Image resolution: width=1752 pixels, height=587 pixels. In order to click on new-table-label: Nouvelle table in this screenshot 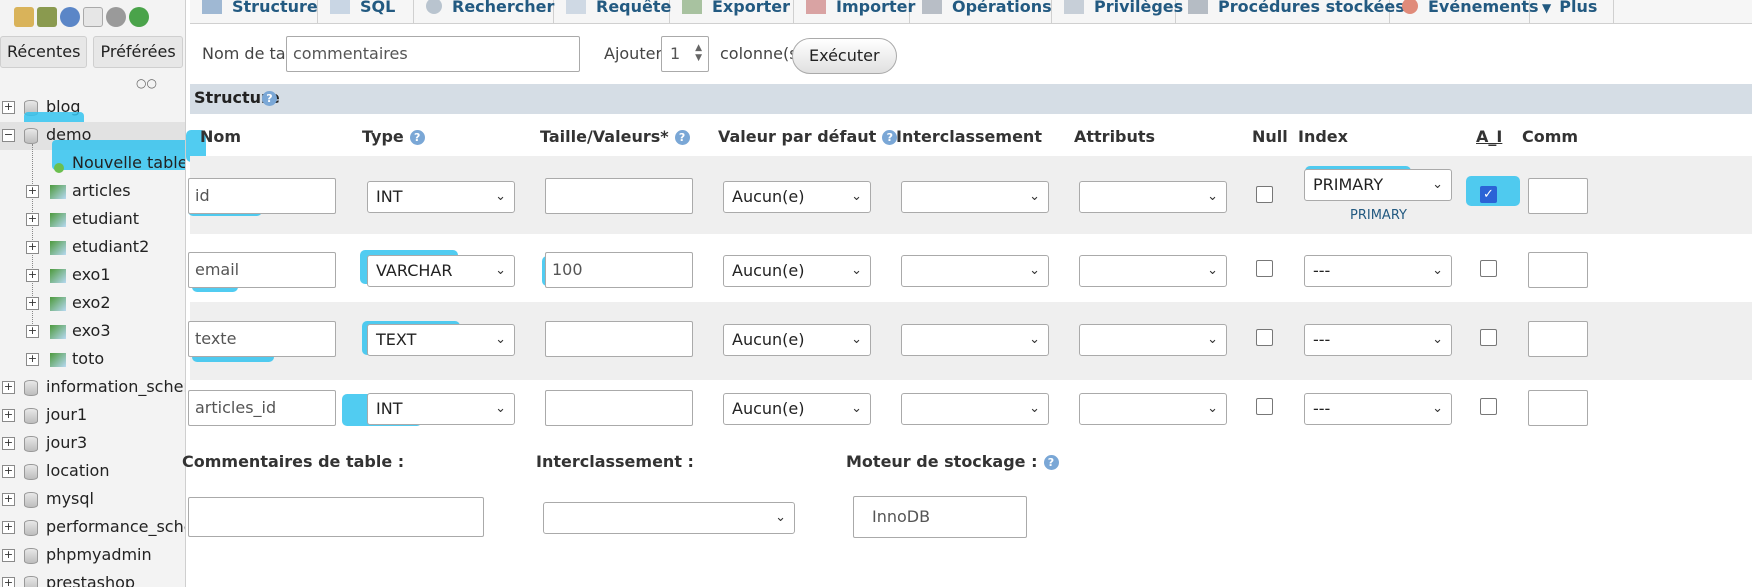, I will do `click(128, 162)`.